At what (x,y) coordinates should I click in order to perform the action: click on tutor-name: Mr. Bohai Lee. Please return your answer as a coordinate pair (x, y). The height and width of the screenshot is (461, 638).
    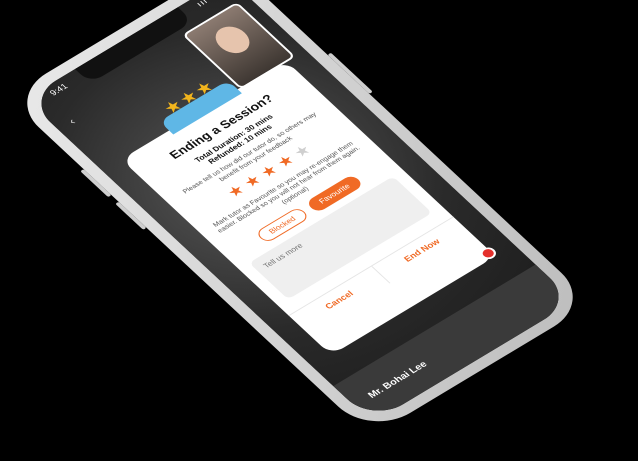
    Looking at the image, I should click on (398, 380).